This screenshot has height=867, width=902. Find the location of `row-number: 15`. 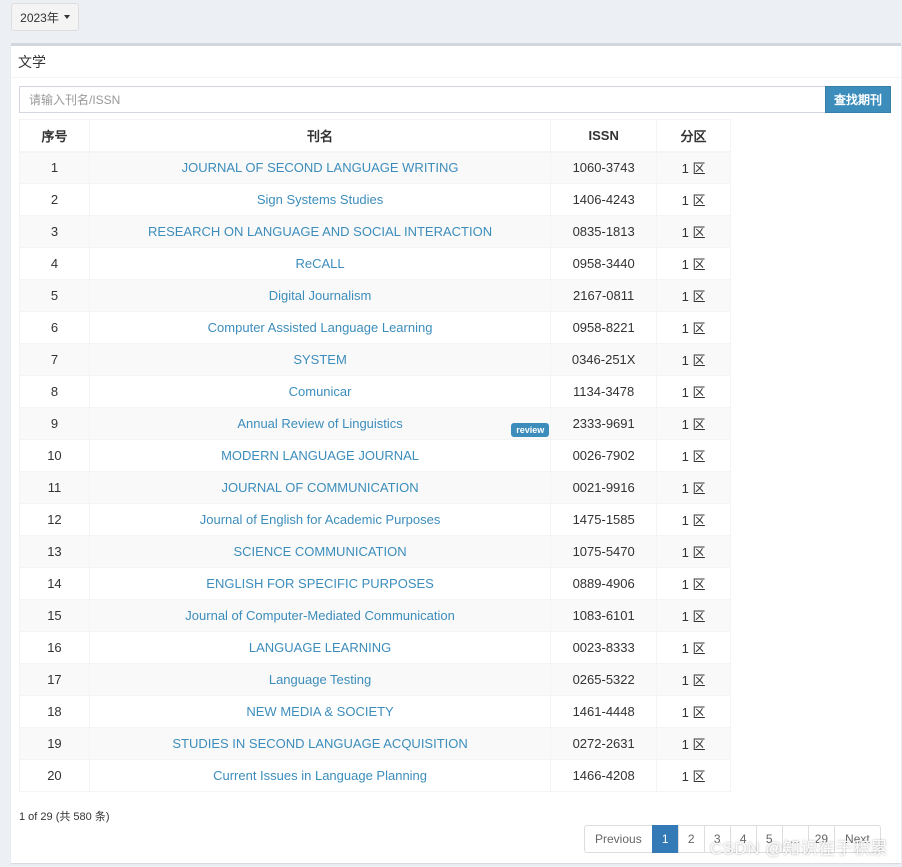

row-number: 15 is located at coordinates (54, 615).